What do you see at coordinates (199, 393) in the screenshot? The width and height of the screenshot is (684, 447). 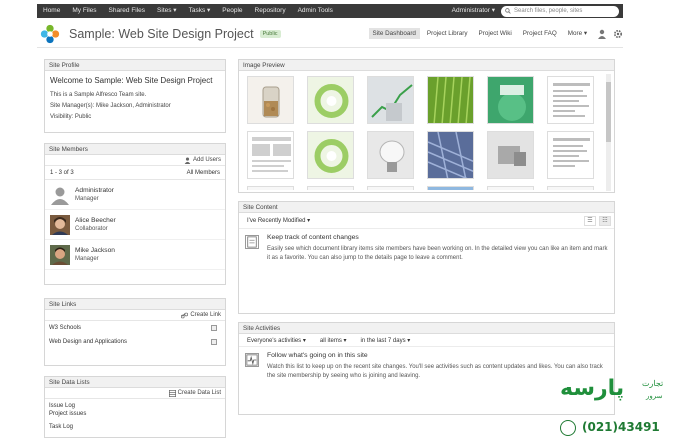 I see `create-data-list-button: Create Data List` at bounding box center [199, 393].